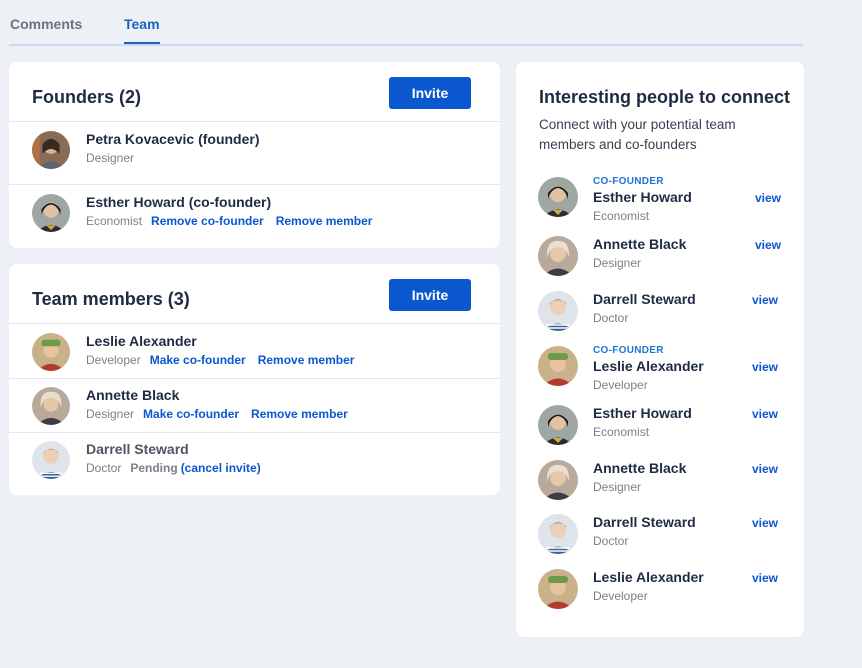 The image size is (862, 668). I want to click on remove-cofounder-link: Remove co-founder, so click(207, 221).